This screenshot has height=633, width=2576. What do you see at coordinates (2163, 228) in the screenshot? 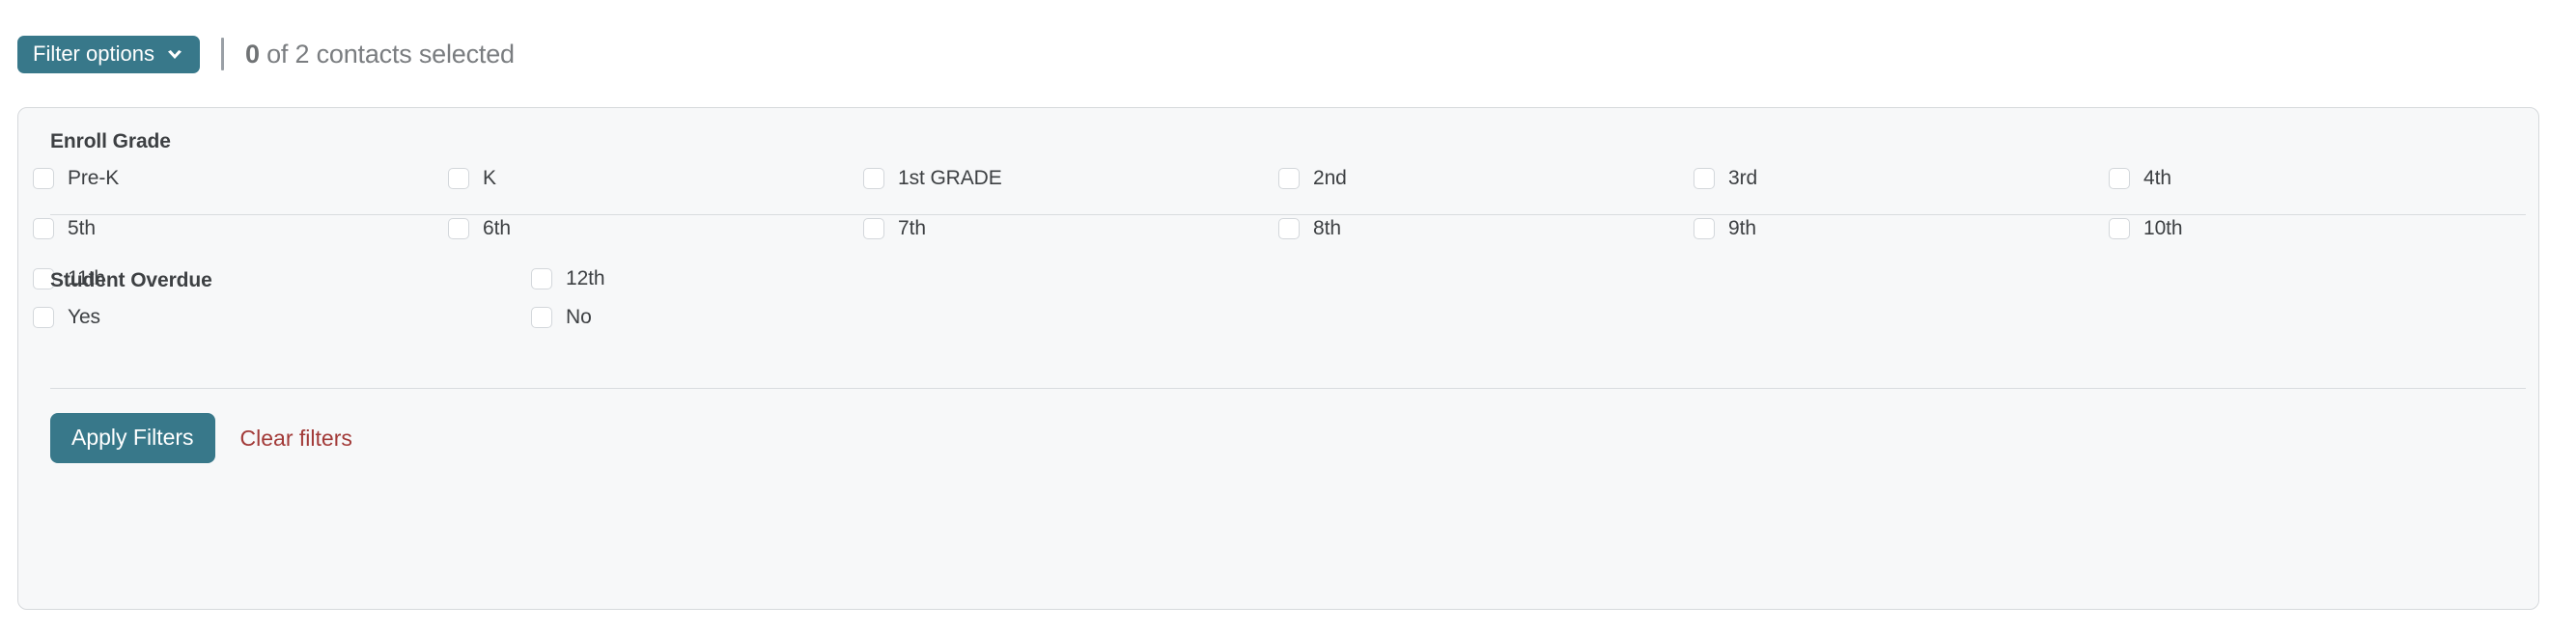
I see `checkbox-label: 10th` at bounding box center [2163, 228].